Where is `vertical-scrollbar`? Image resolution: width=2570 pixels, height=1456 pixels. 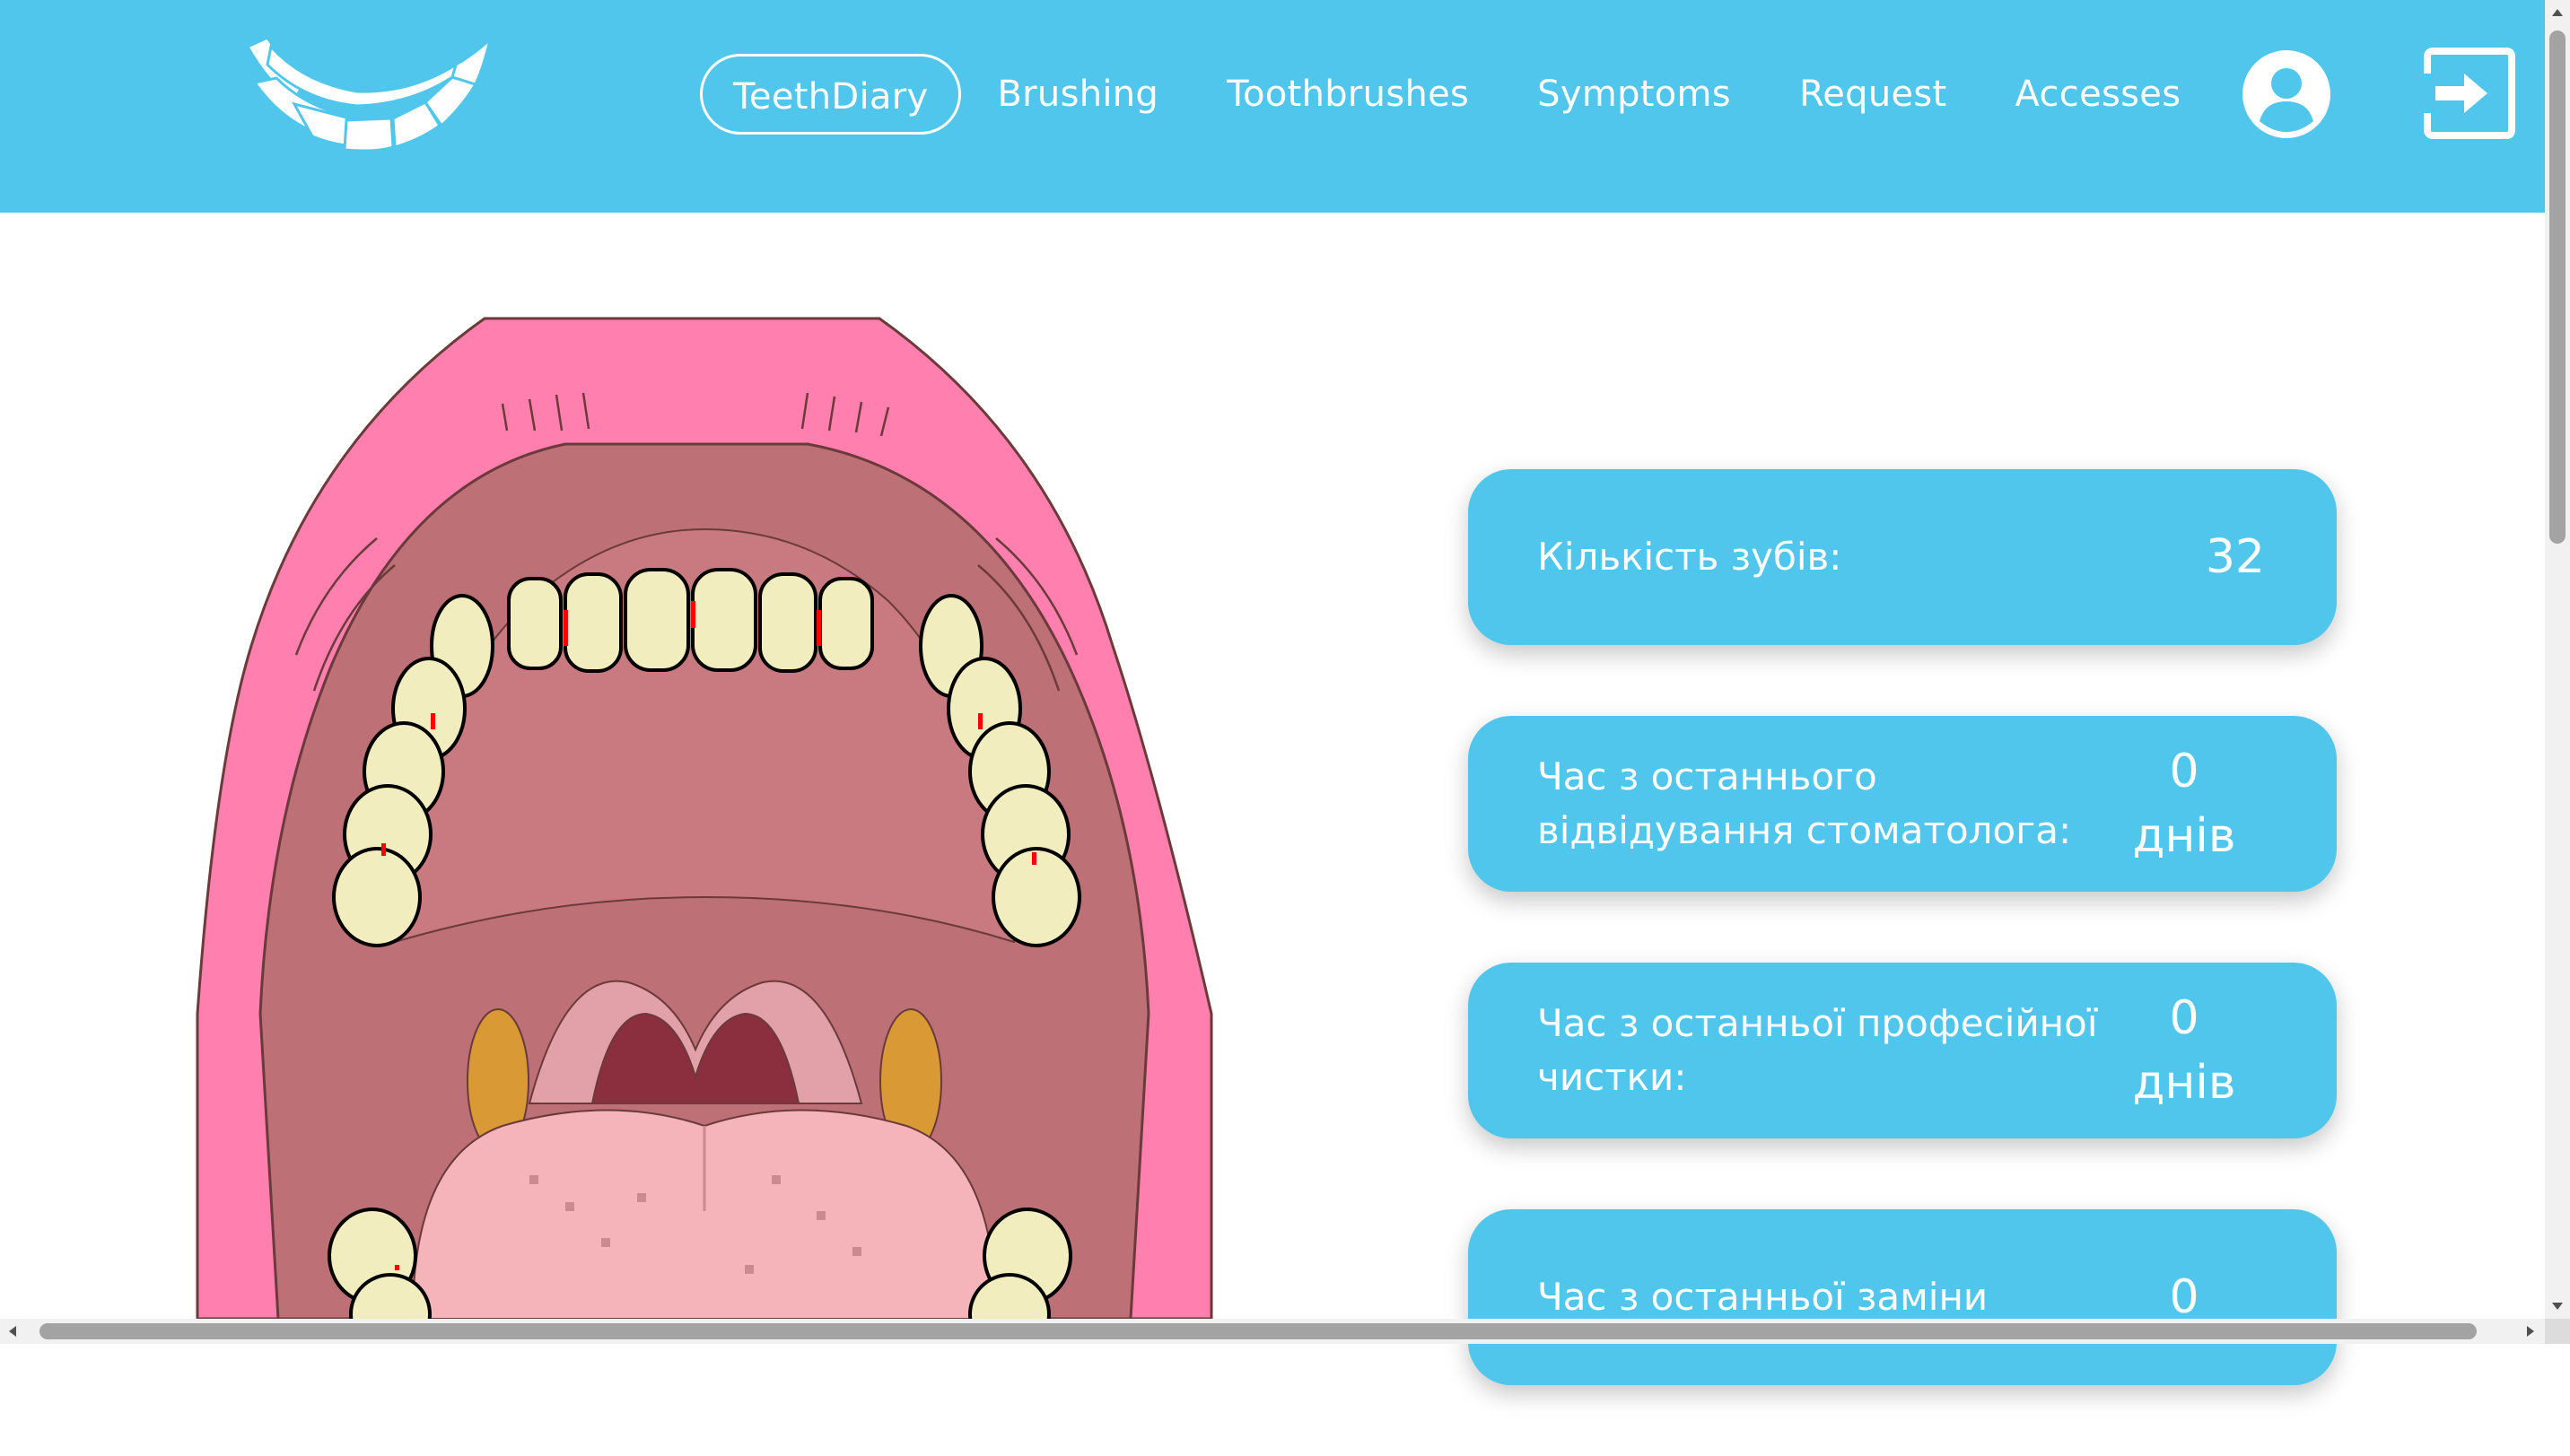
vertical-scrollbar is located at coordinates (2557, 659).